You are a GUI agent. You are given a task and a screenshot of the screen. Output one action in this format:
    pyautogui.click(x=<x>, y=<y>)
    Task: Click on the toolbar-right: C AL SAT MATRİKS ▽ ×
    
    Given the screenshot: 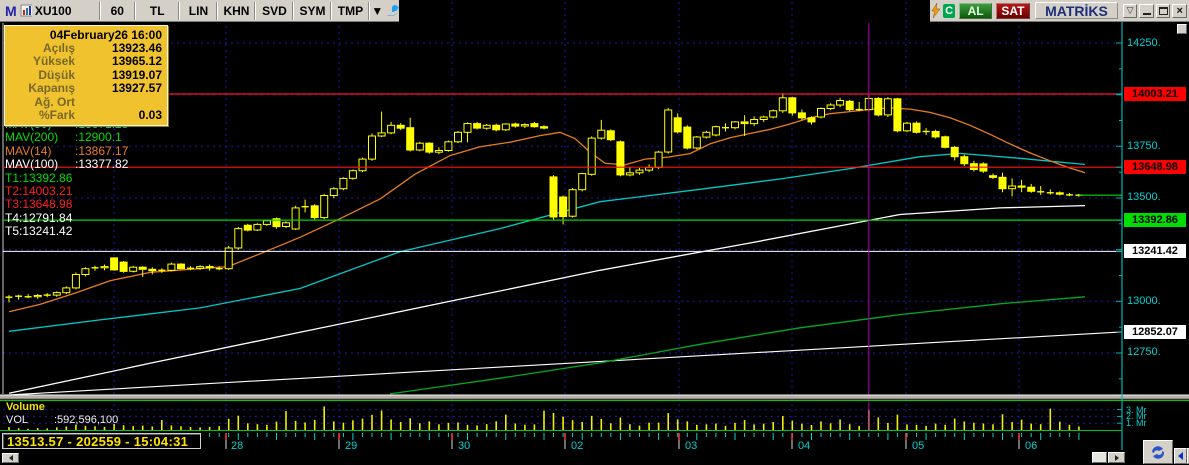 What is the action you would take?
    pyautogui.click(x=1059, y=11)
    